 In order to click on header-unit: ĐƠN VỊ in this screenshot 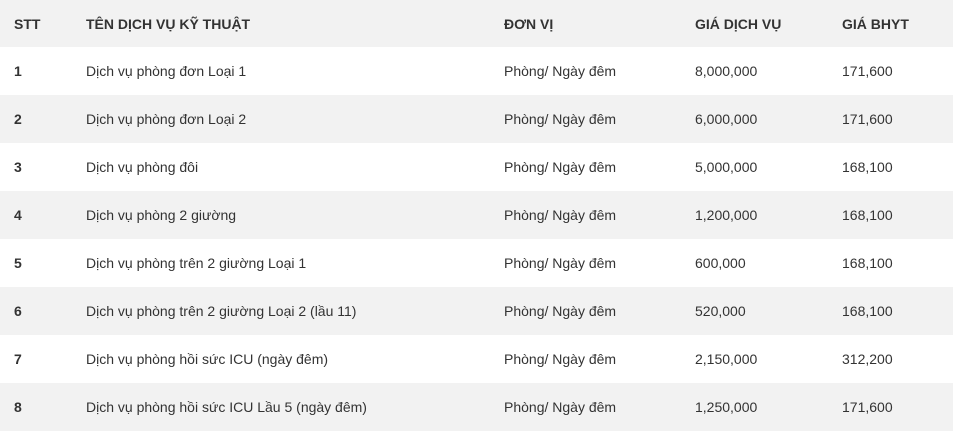, I will do `click(529, 23)`.